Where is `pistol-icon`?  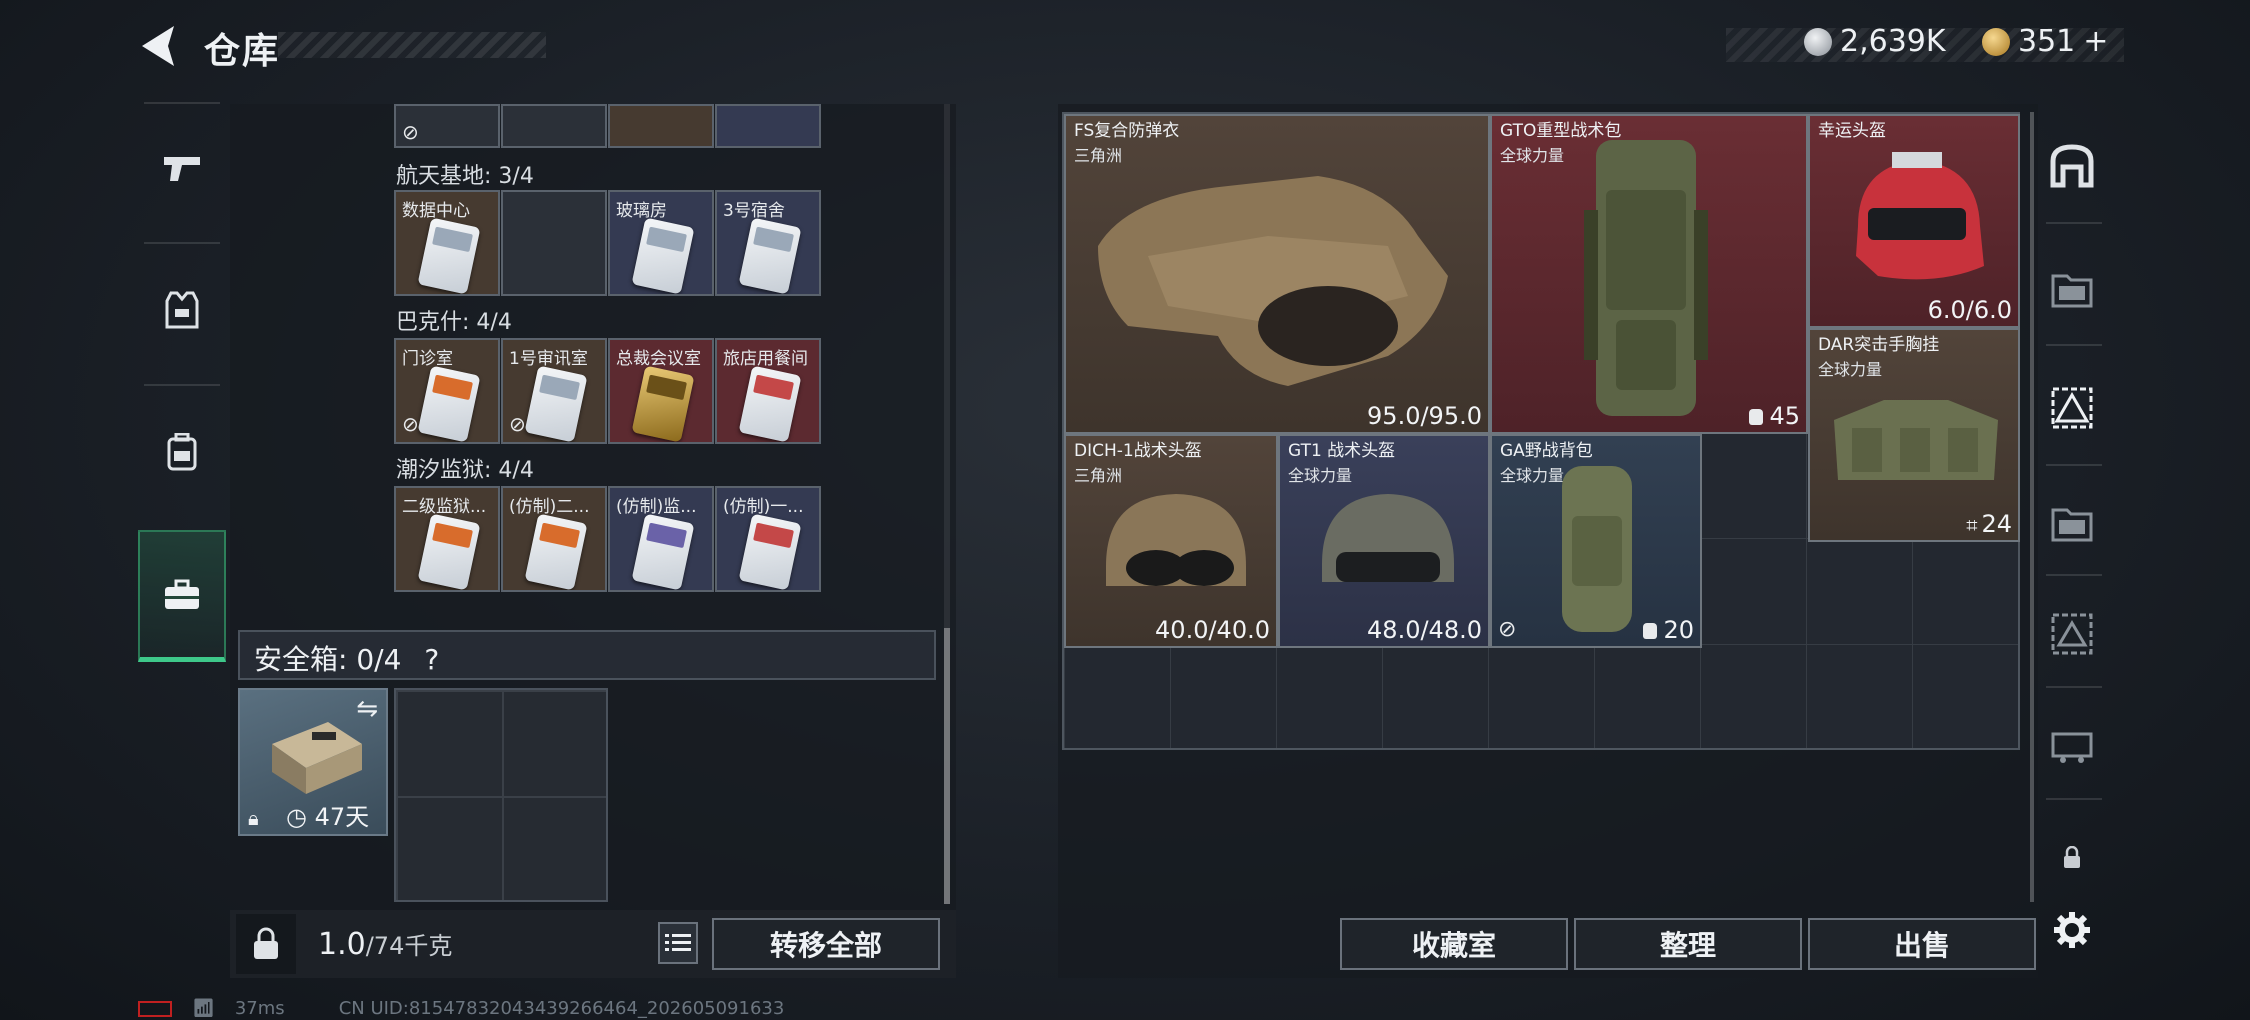 pistol-icon is located at coordinates (182, 169).